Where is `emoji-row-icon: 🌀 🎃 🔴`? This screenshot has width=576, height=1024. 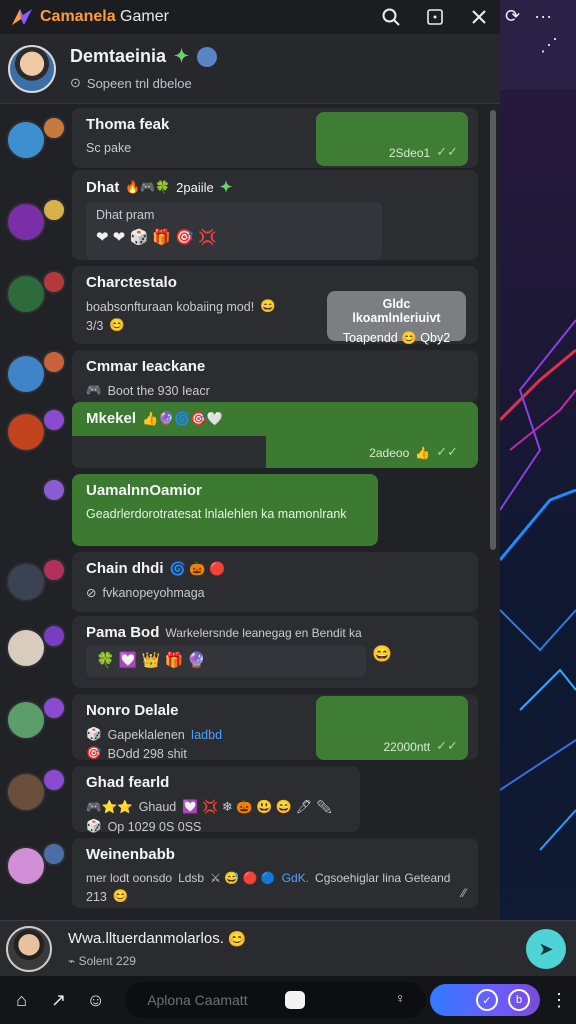 emoji-row-icon: 🌀 🎃 🔴 is located at coordinates (197, 568).